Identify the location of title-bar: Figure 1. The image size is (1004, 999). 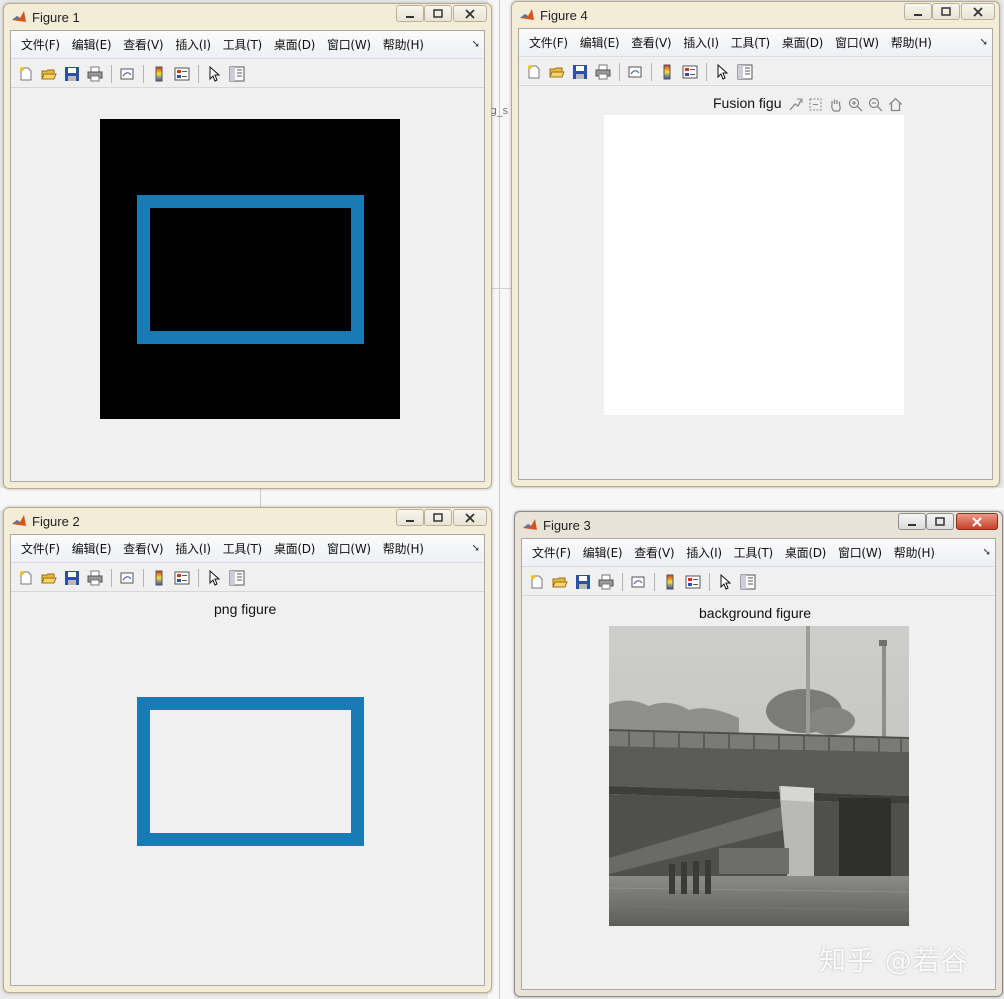
(247, 17).